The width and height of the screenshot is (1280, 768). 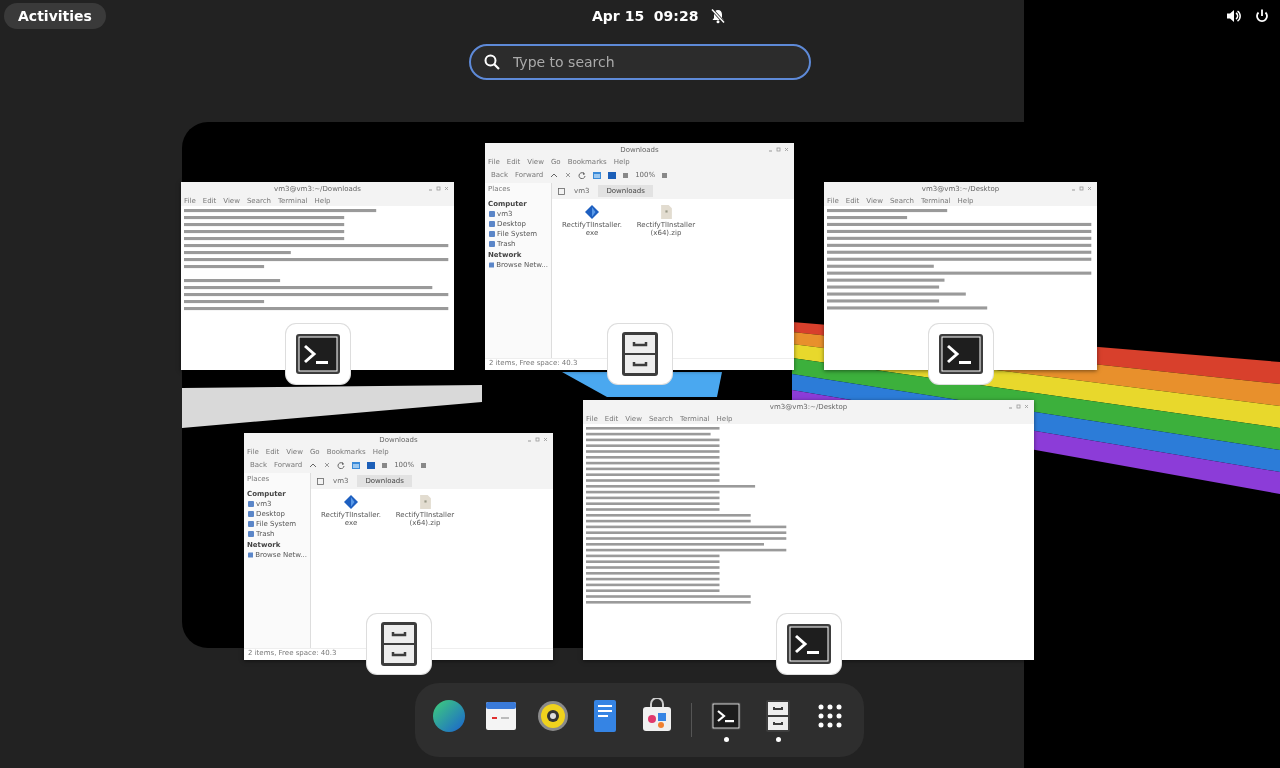 What do you see at coordinates (1262, 16) in the screenshot?
I see `power-icon` at bounding box center [1262, 16].